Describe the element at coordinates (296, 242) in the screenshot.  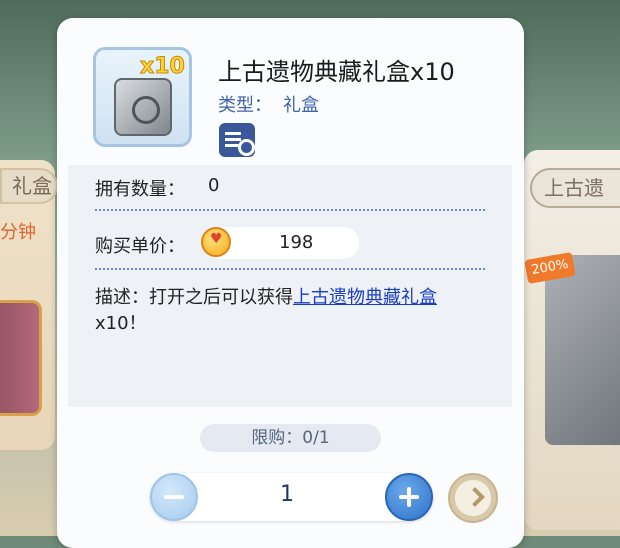
I see `unit-price-value: 198` at that location.